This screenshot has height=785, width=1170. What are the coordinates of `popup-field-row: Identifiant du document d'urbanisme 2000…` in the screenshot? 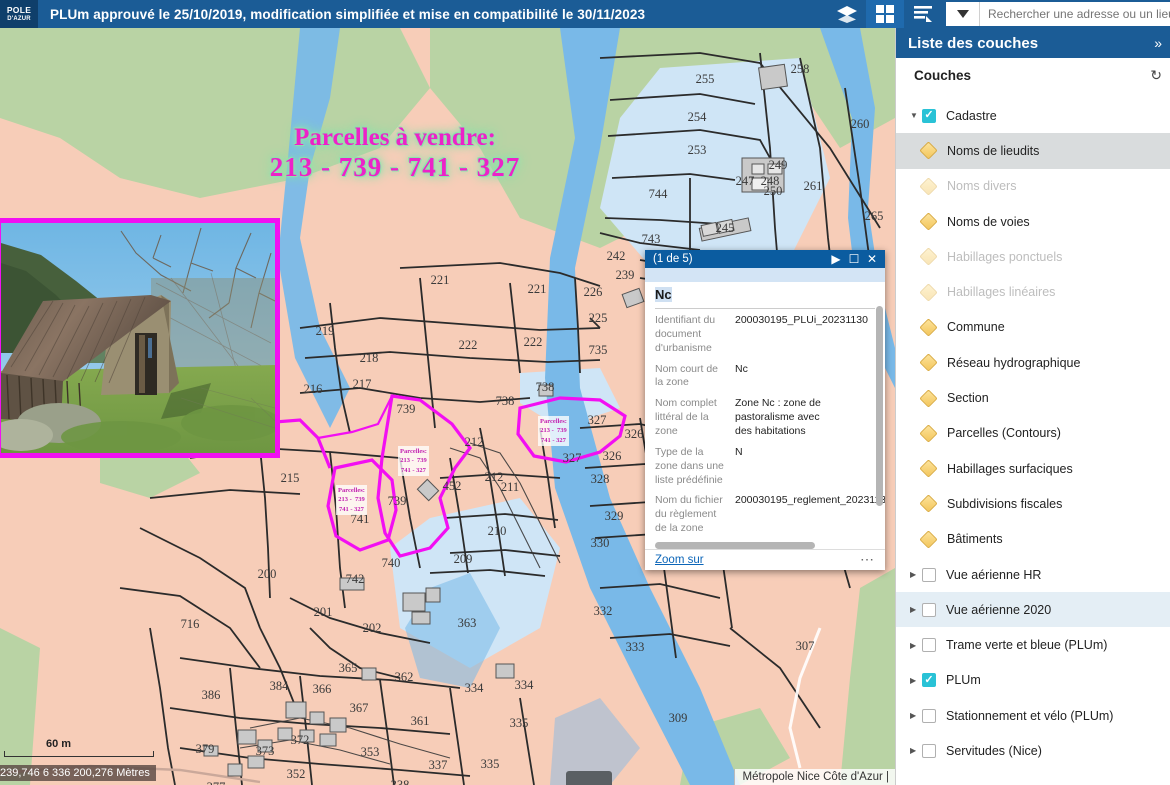 It's located at (765, 333).